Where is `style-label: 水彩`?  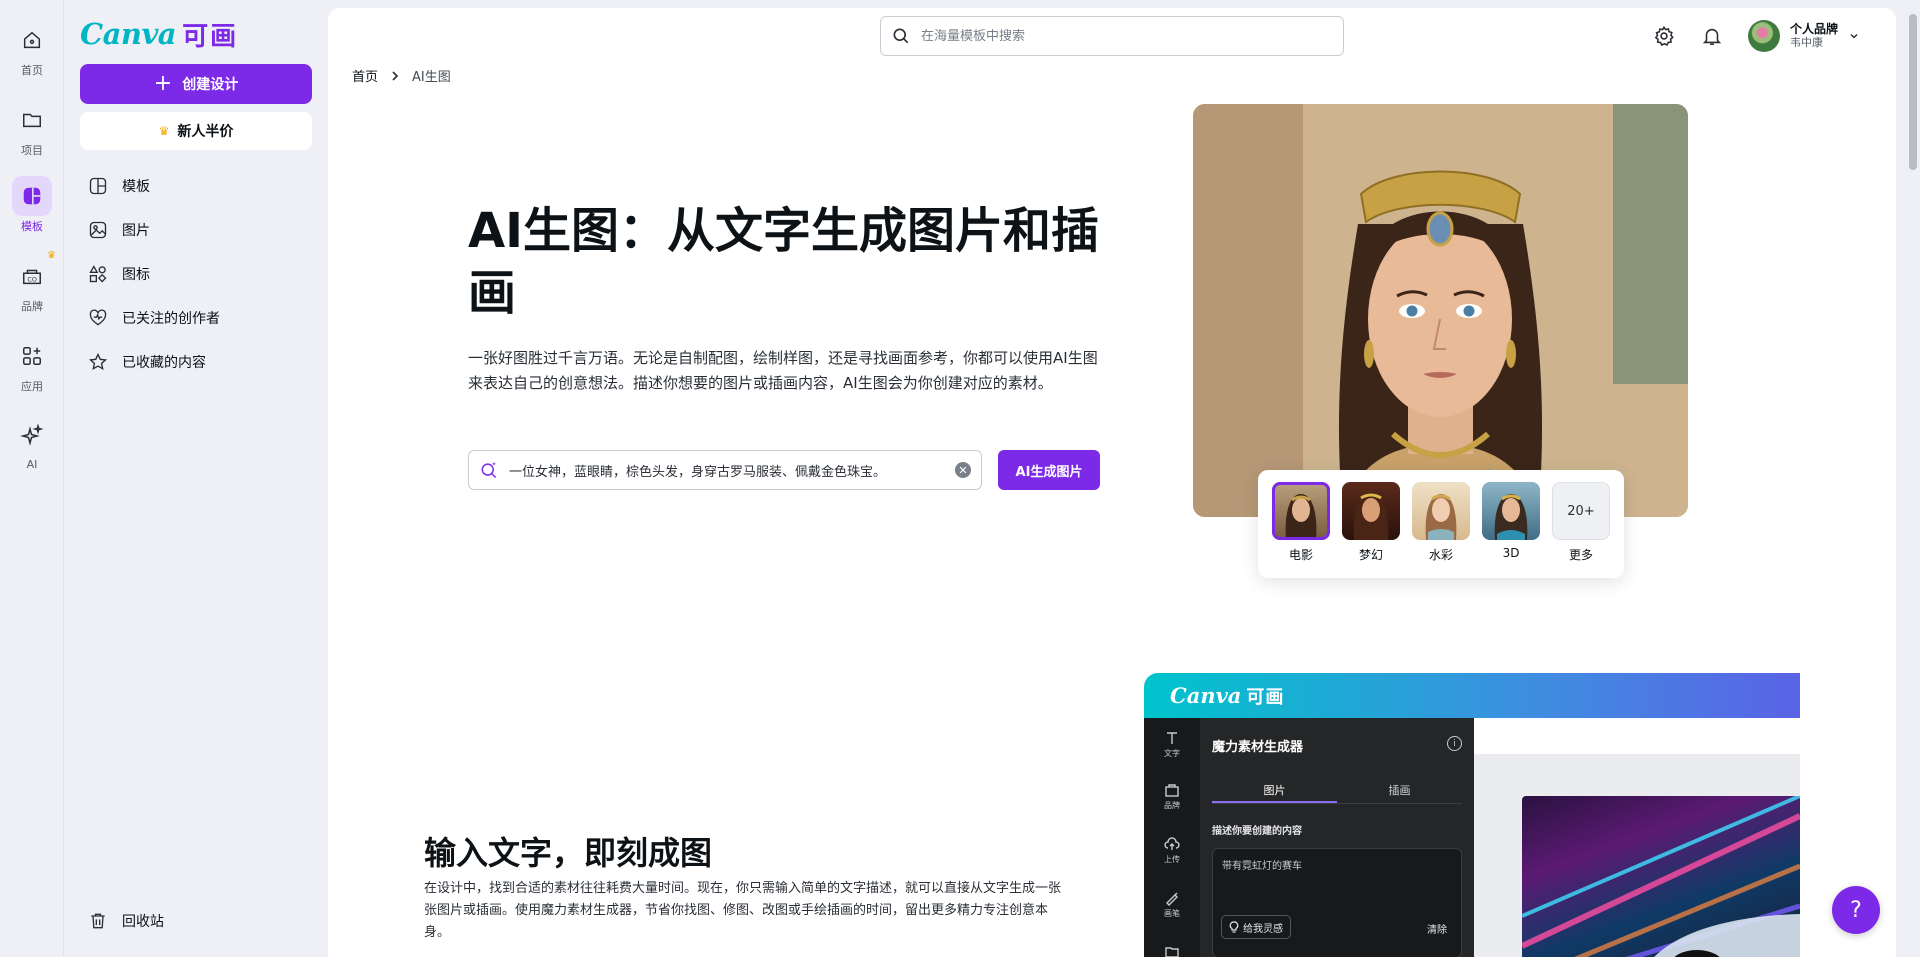
style-label: 水彩 is located at coordinates (1440, 555).